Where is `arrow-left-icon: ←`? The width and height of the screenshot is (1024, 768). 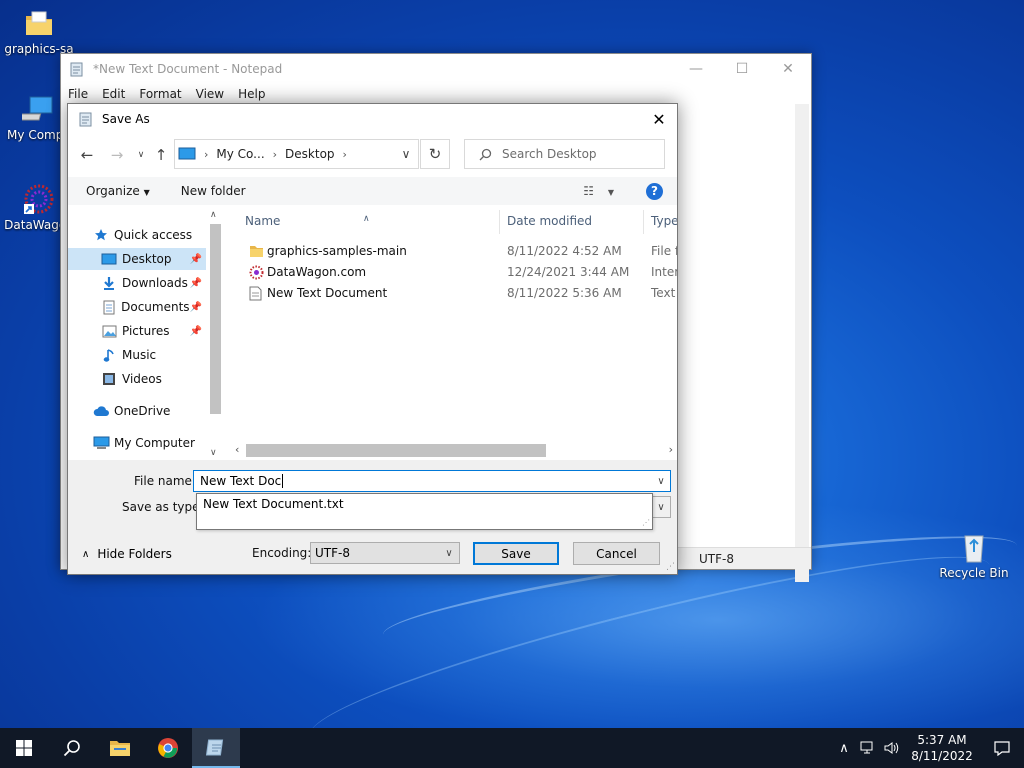
arrow-left-icon: ← is located at coordinates (87, 155).